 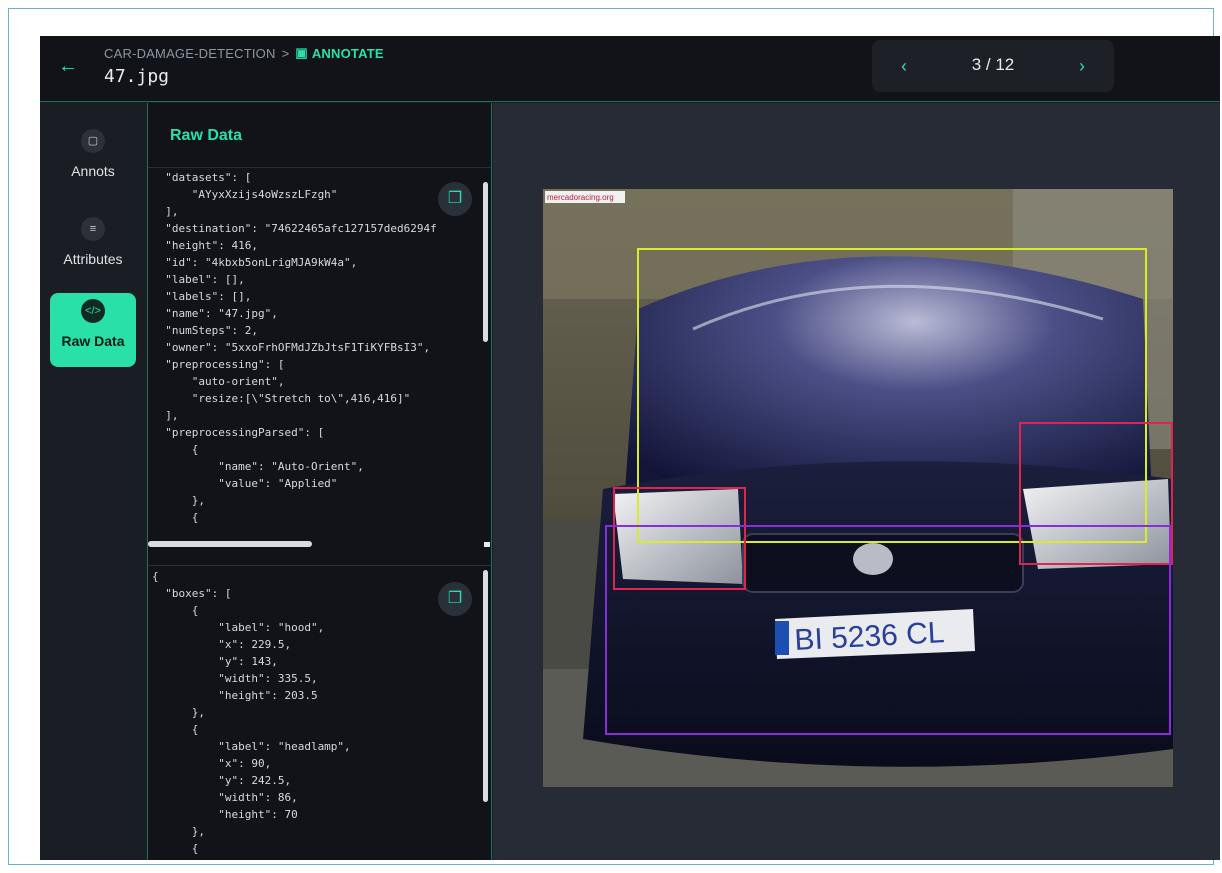 What do you see at coordinates (190, 53) in the screenshot?
I see `breadcrumb-project: CAR-DAMAGE-DETECTION` at bounding box center [190, 53].